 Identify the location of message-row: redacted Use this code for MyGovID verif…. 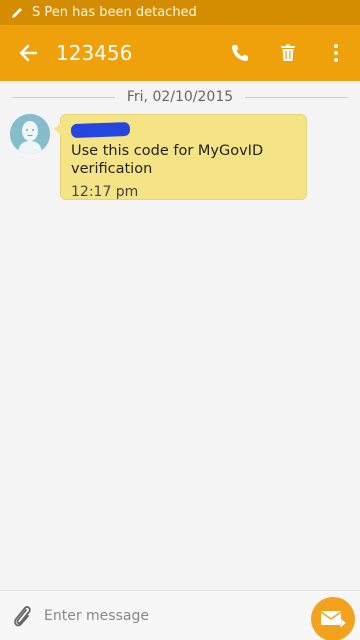
(158, 157).